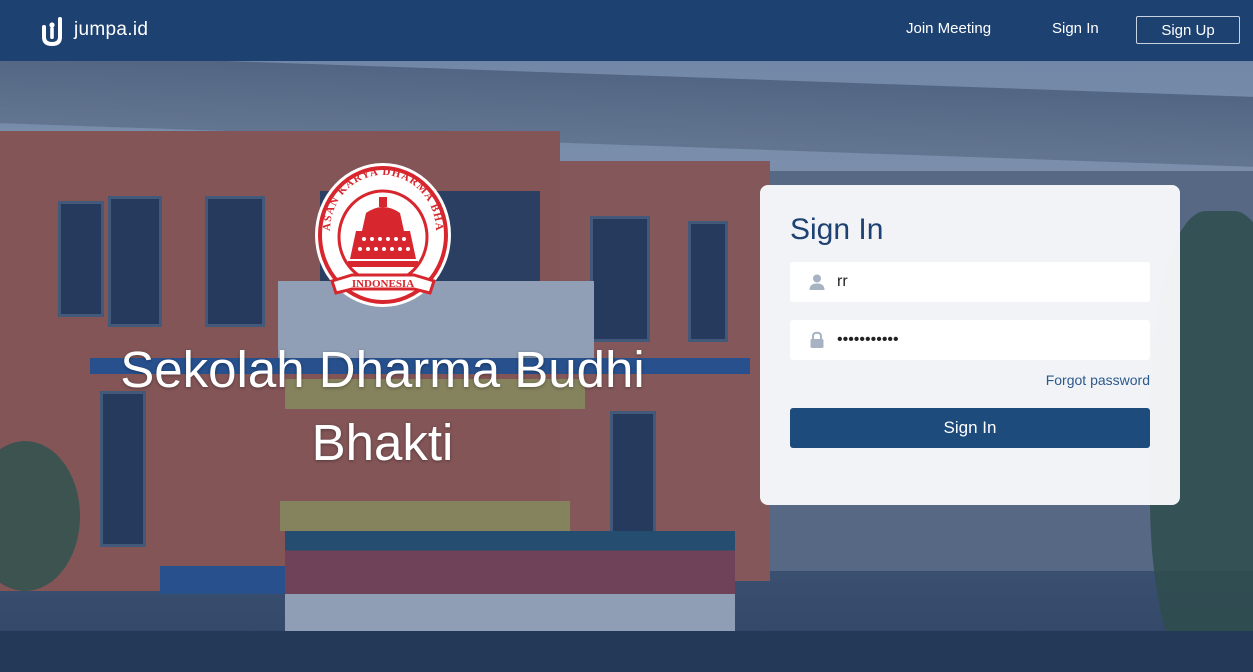 The height and width of the screenshot is (672, 1253). I want to click on username-input, so click(987, 282).